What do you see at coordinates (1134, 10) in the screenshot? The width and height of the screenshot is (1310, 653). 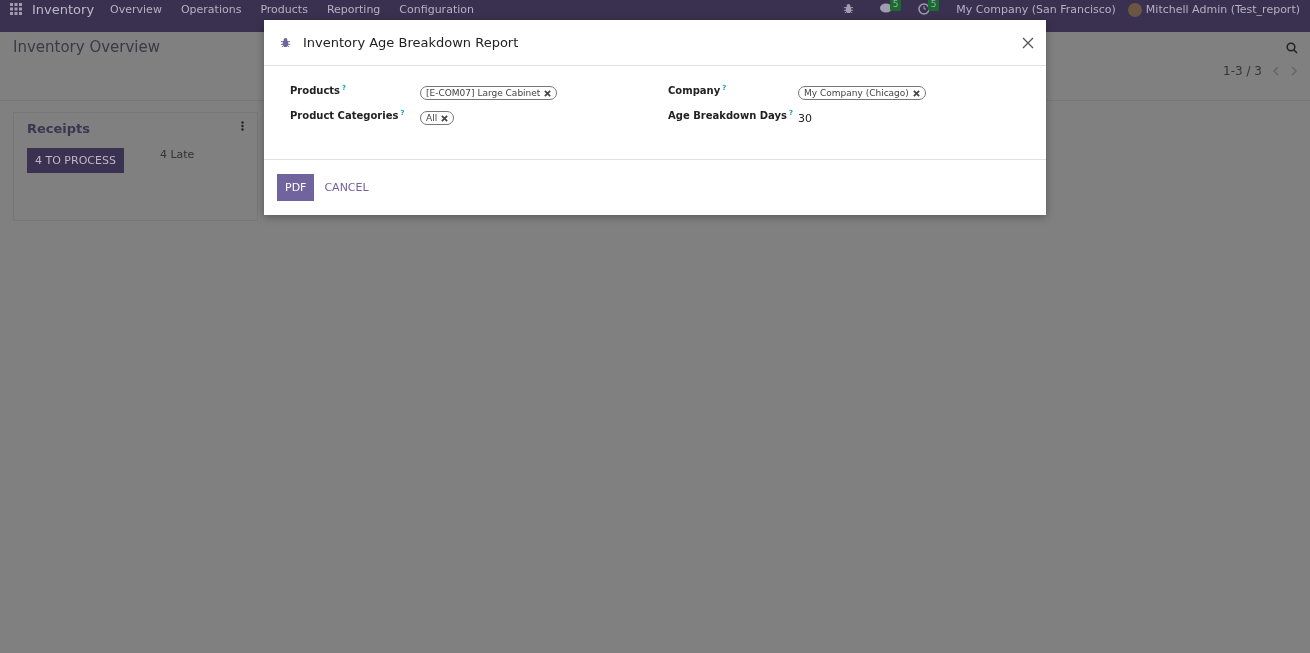 I see `avatar` at bounding box center [1134, 10].